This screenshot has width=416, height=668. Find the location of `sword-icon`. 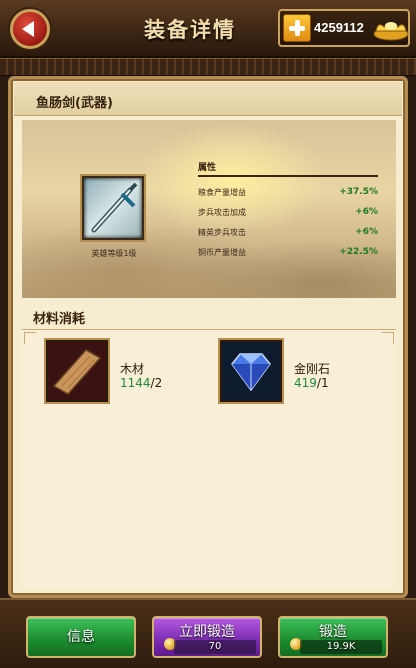

sword-icon is located at coordinates (114, 207).